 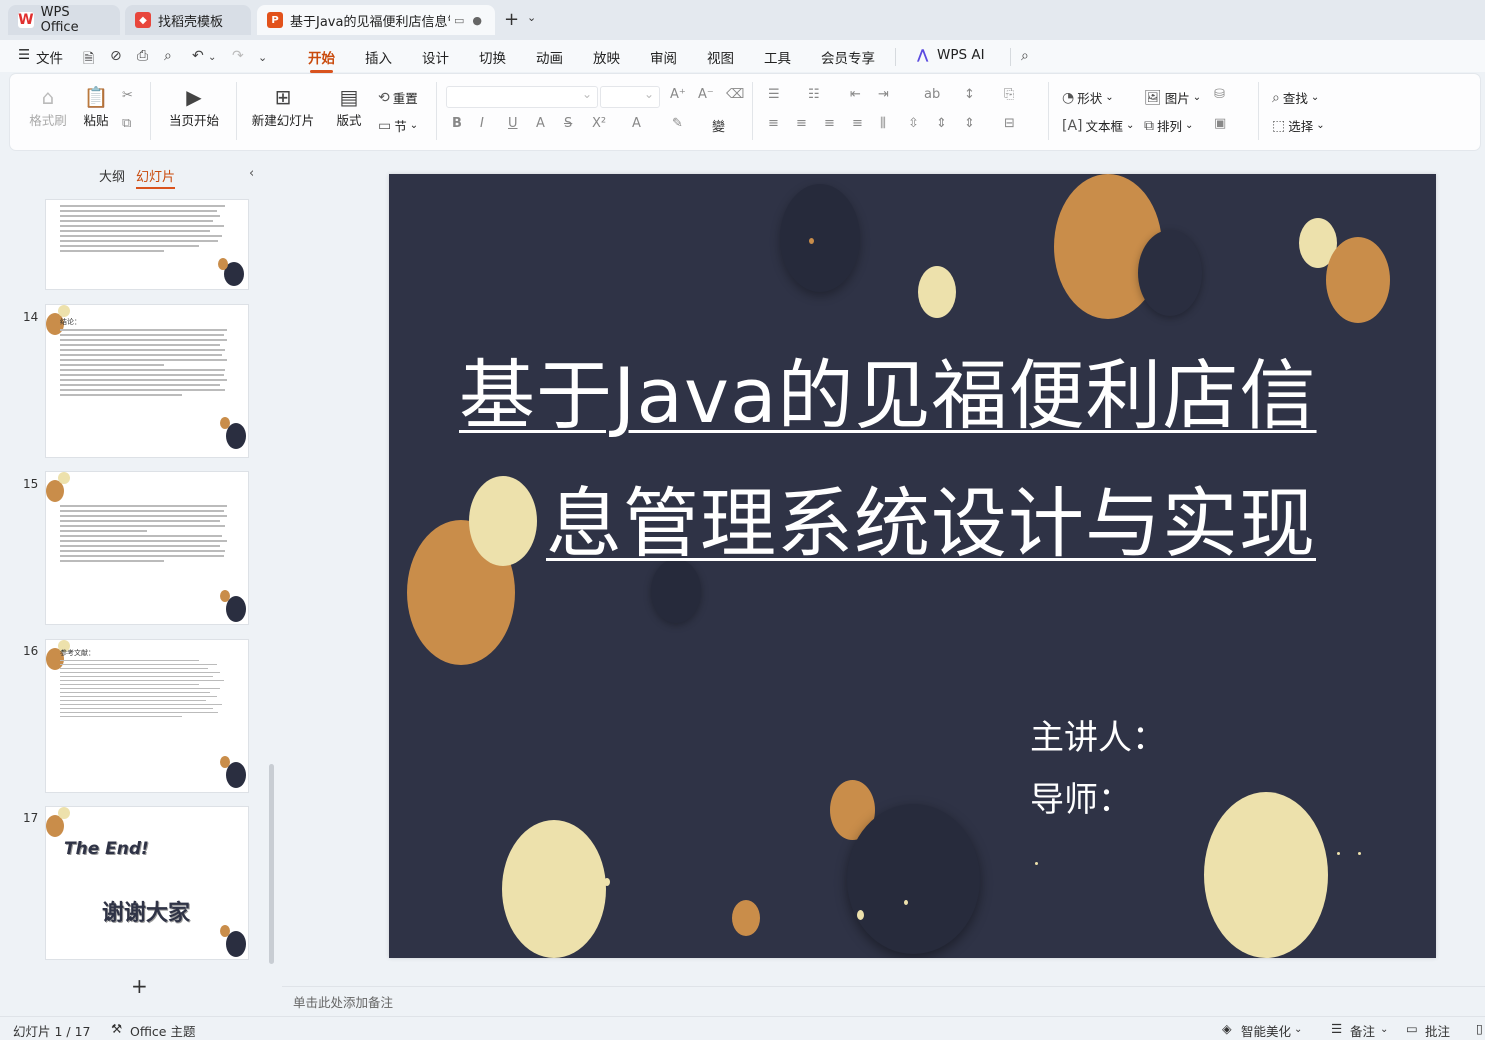 I want to click on align-center-icon: ≡, so click(x=801, y=123).